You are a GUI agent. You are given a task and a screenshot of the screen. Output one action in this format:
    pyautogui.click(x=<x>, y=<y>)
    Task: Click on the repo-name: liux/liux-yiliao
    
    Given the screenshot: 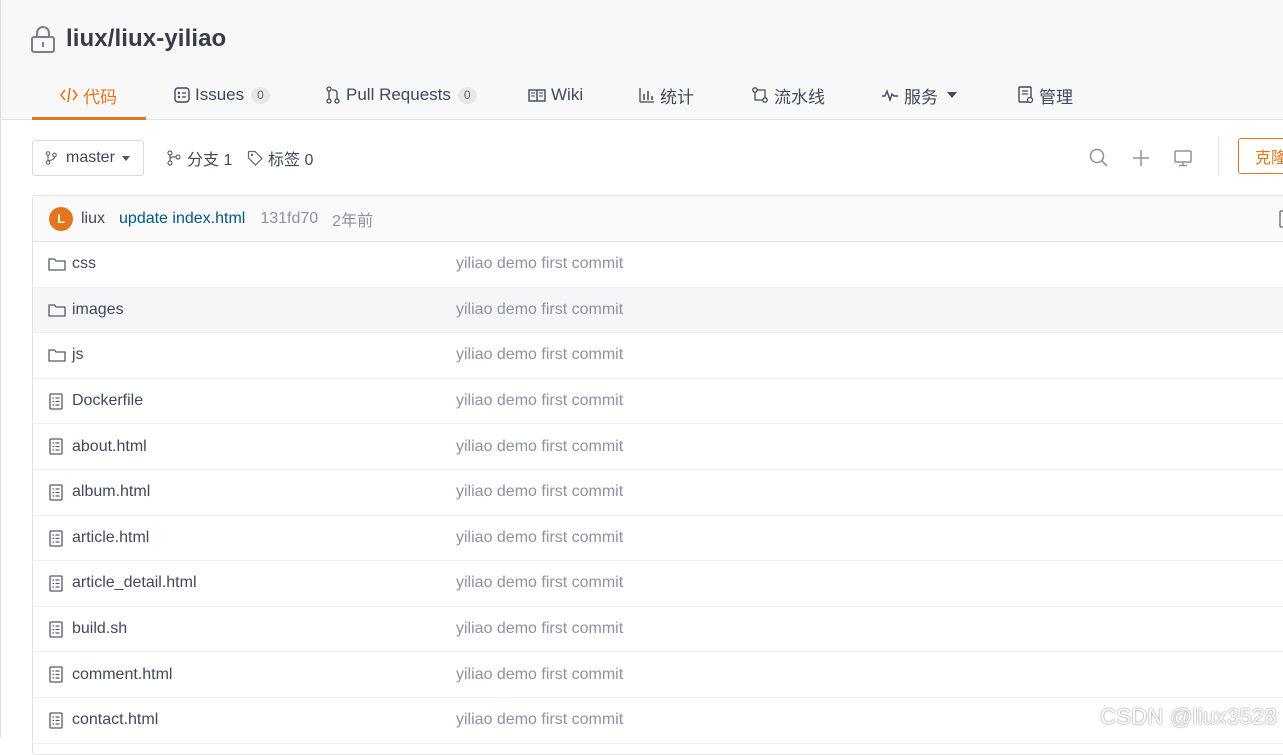 What is the action you would take?
    pyautogui.click(x=146, y=39)
    